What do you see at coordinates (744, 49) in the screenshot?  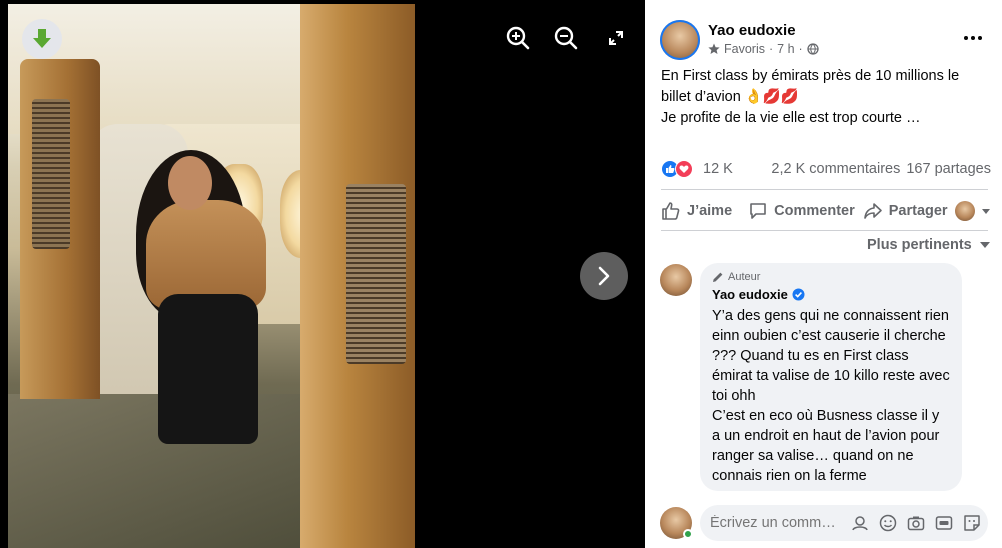 I see `favorites-label: Favoris` at bounding box center [744, 49].